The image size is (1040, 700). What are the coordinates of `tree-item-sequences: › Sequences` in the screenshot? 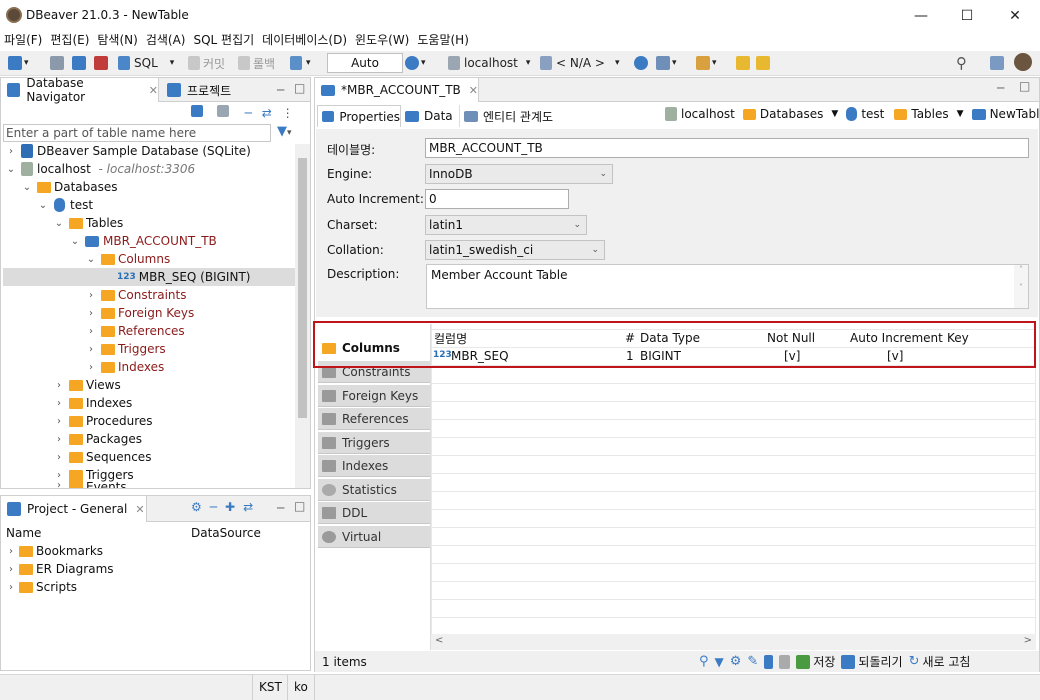 It's located at (102, 457).